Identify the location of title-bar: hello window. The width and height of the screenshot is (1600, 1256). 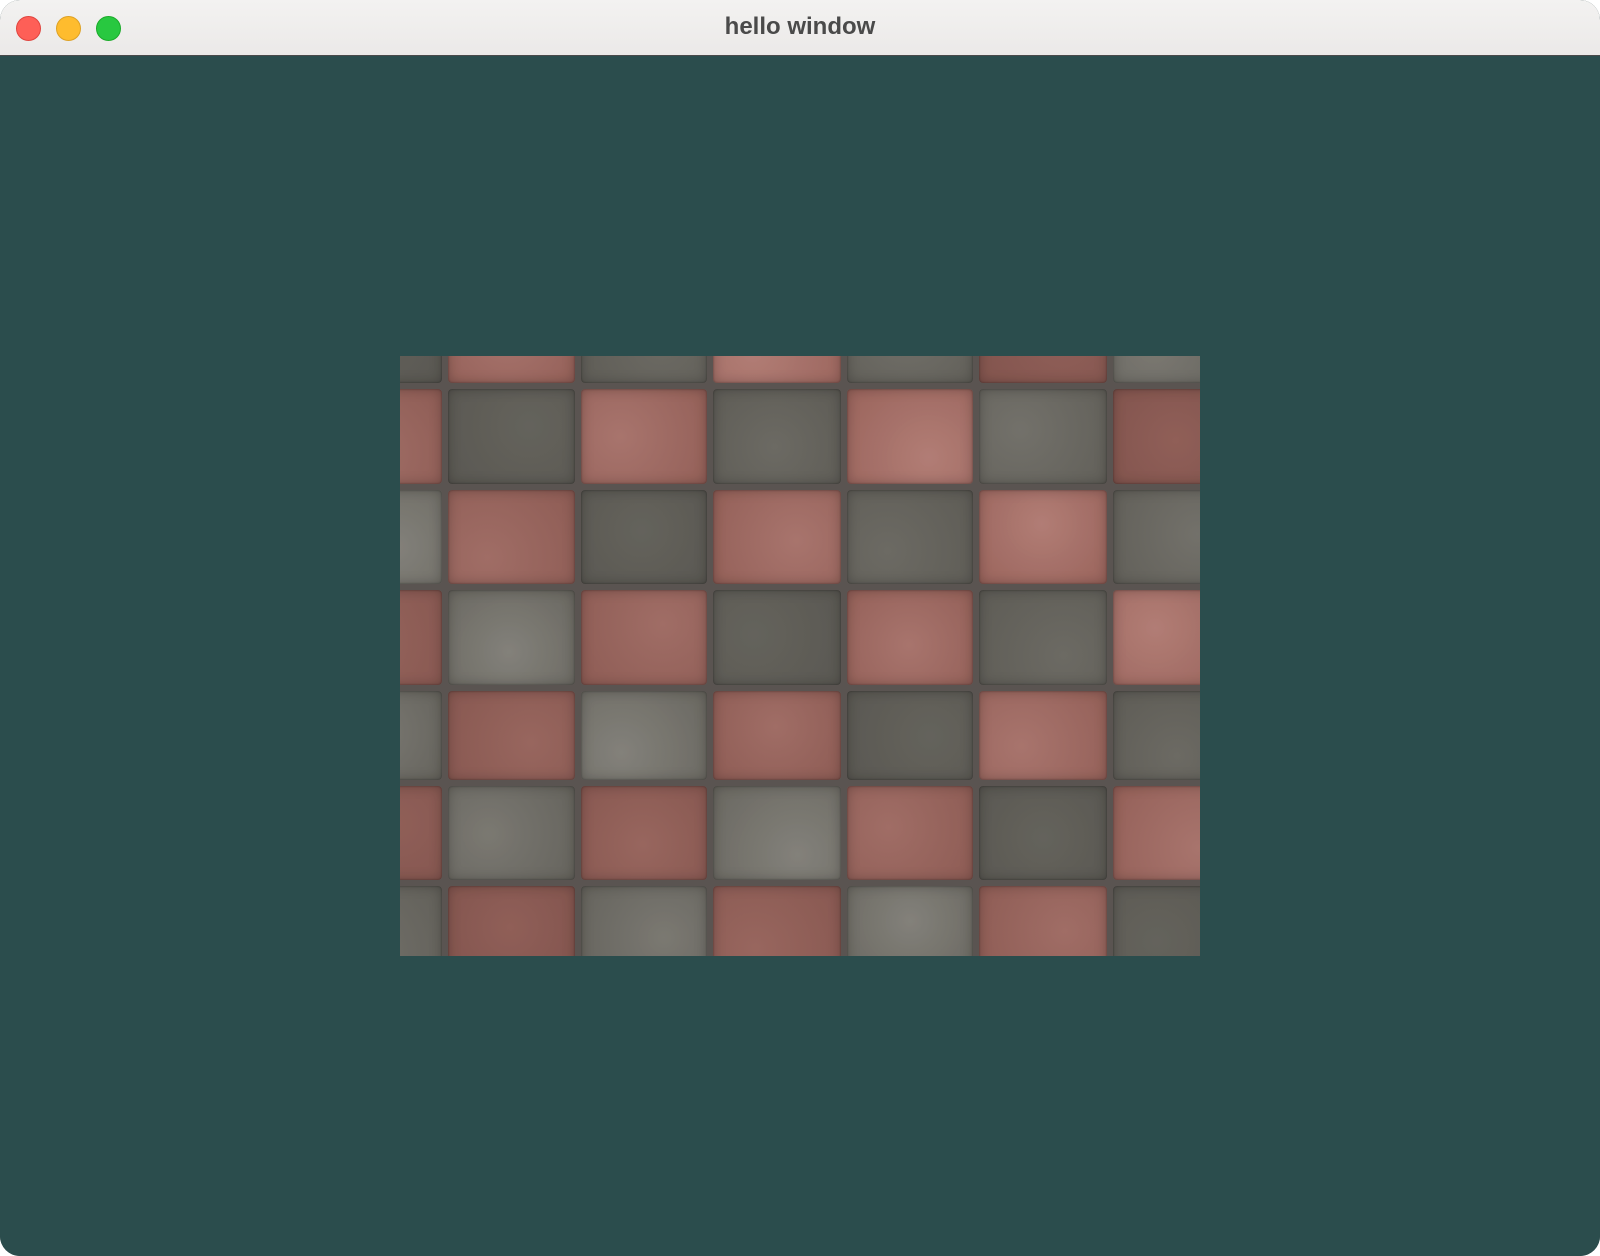
(800, 28).